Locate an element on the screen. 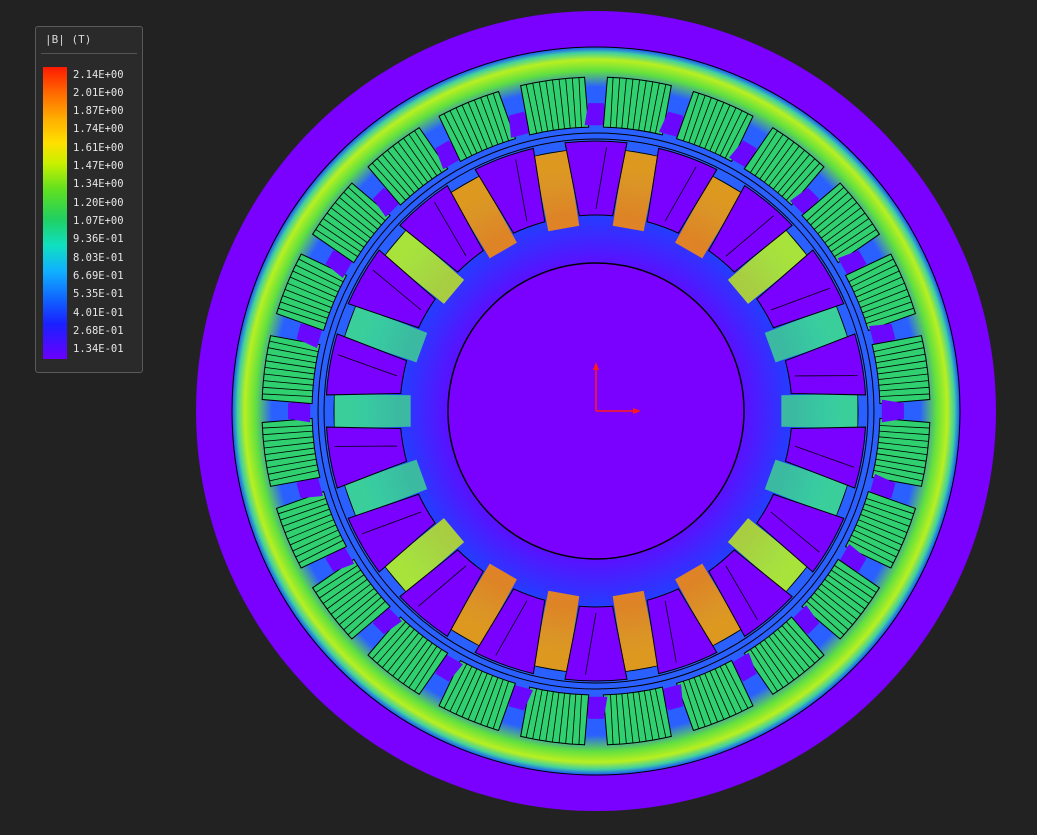  stator-slot-gap is located at coordinates (892, 411).